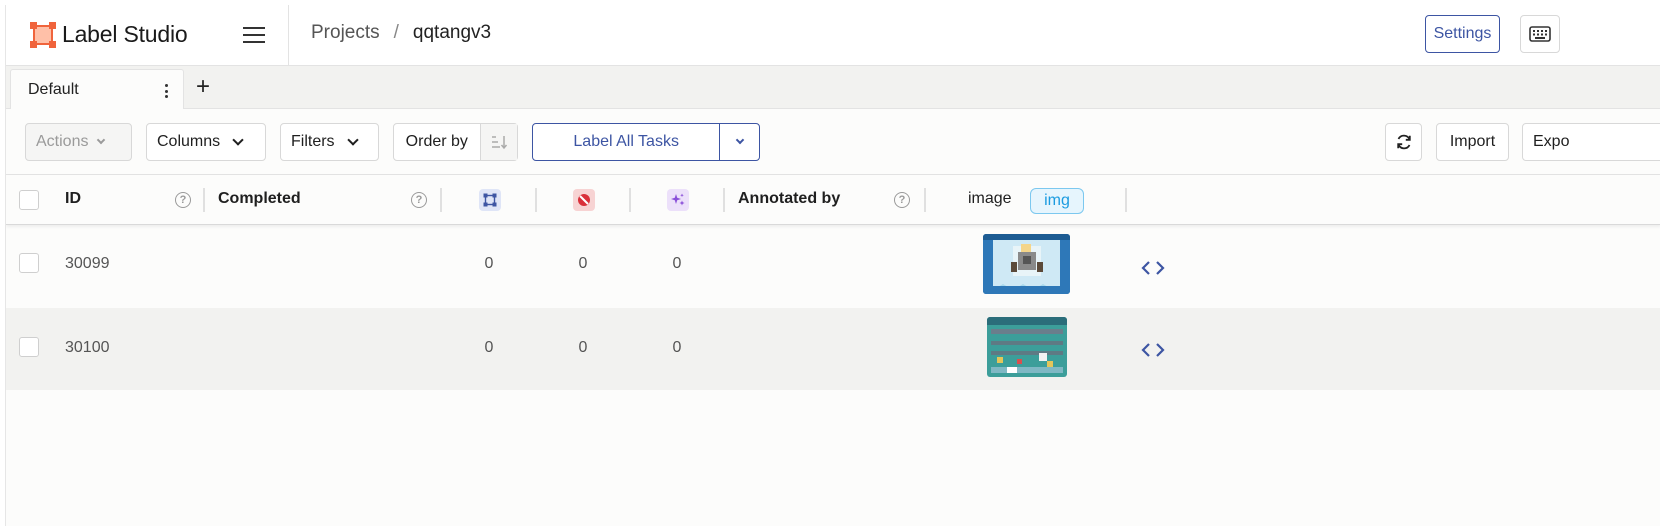 This screenshot has height=526, width=1660. Describe the element at coordinates (1591, 142) in the screenshot. I see `export-button: Expo` at that location.